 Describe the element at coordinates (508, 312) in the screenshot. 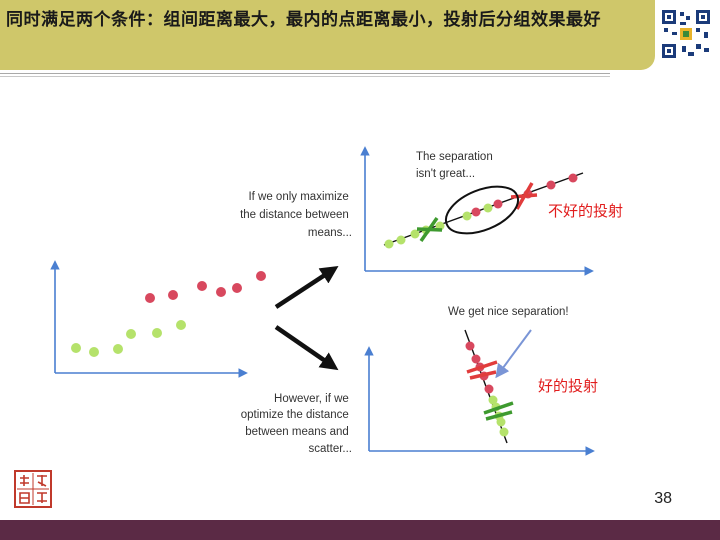

I see `nice-separation-note: We get nice separation!` at that location.